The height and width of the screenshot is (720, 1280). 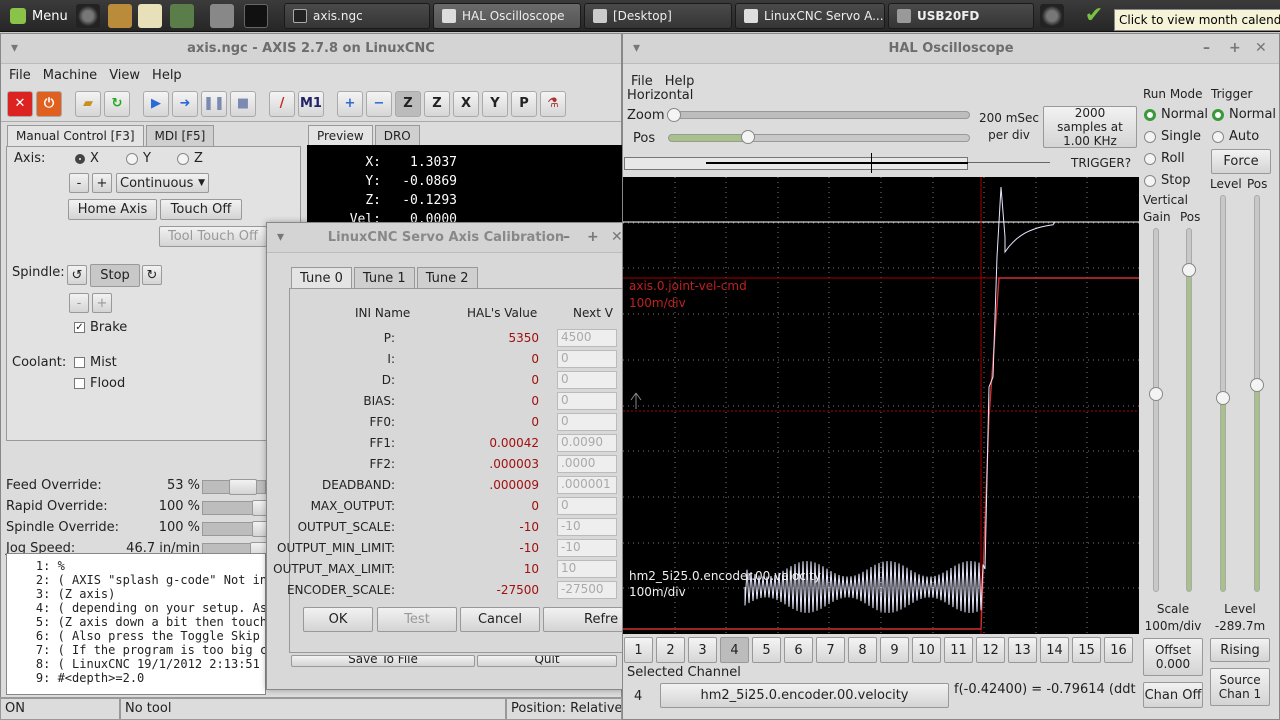 What do you see at coordinates (397, 135) in the screenshot?
I see `tab-dro: DRO` at bounding box center [397, 135].